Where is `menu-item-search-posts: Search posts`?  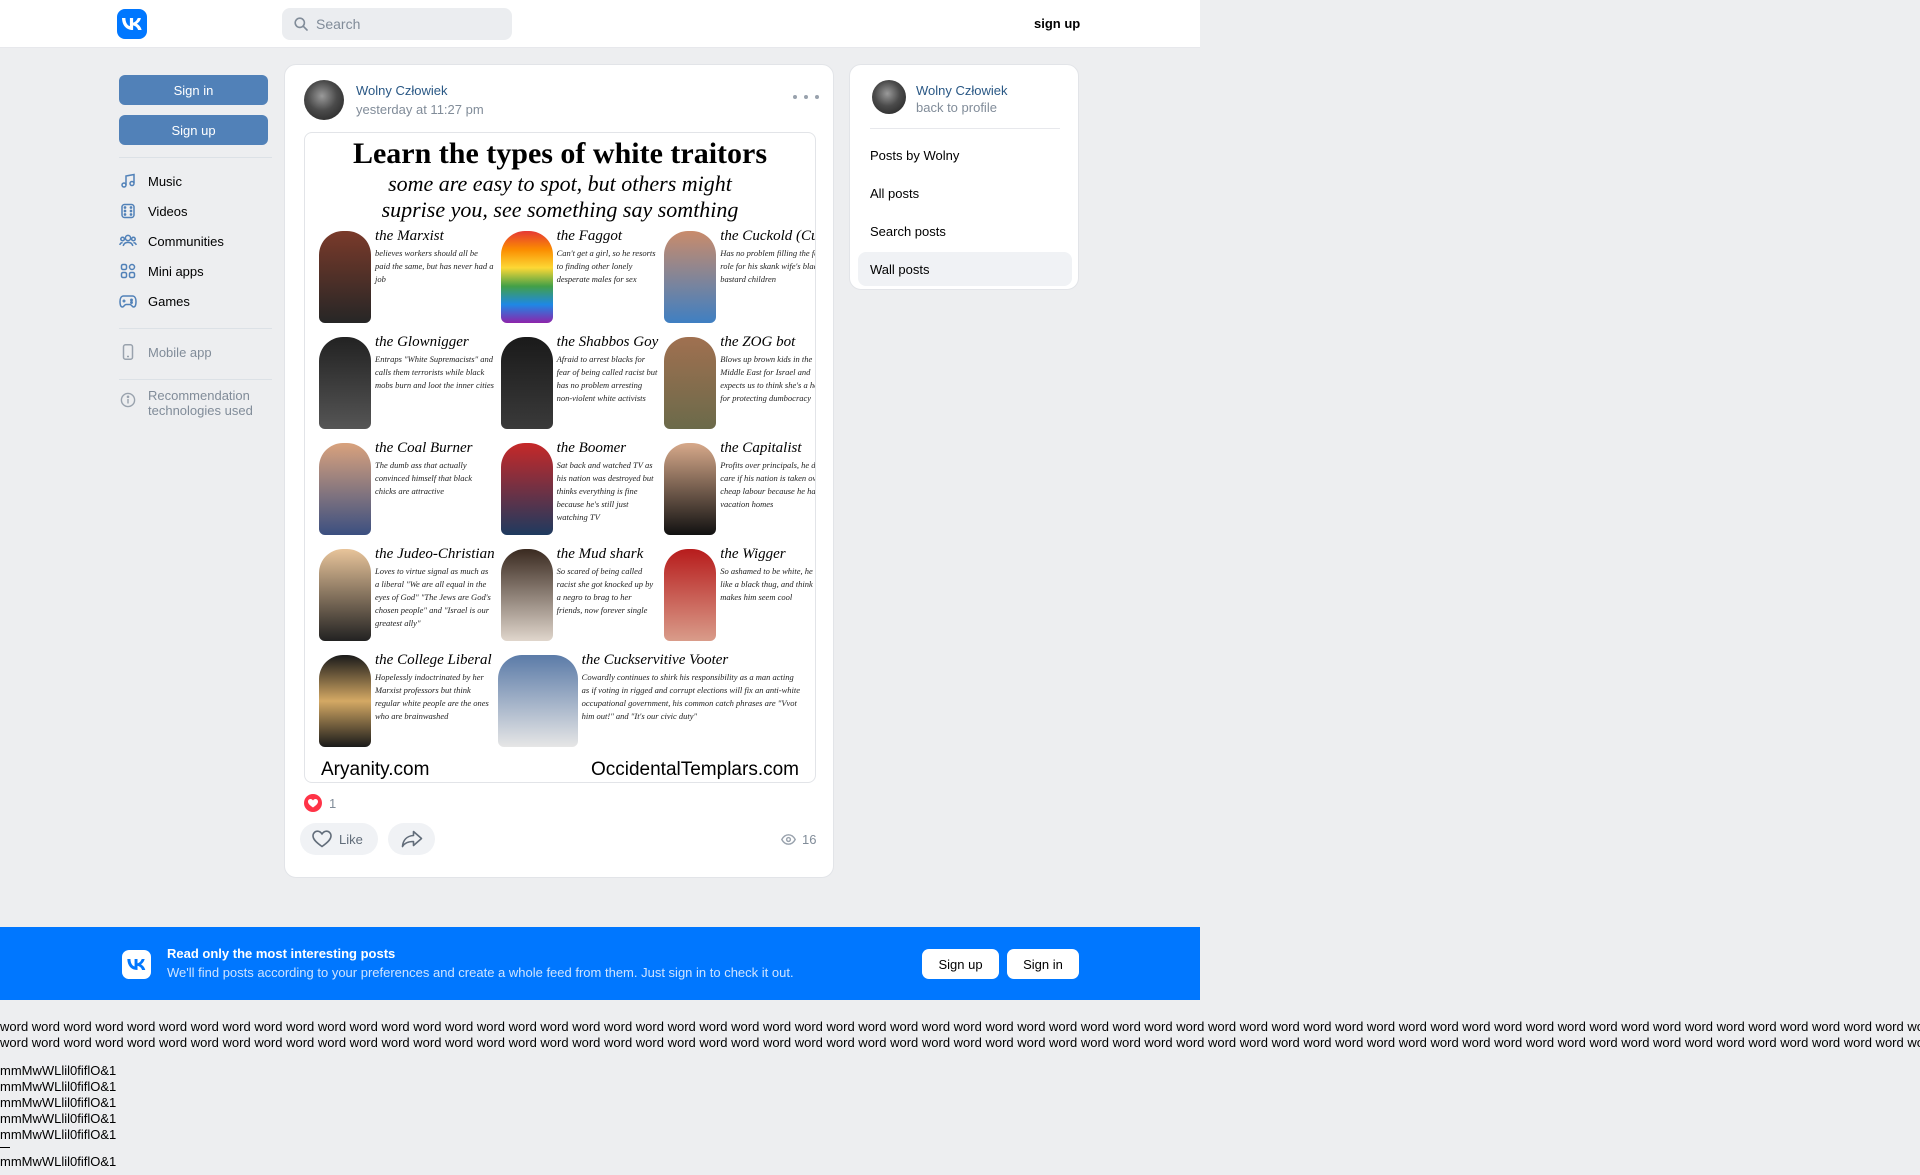
menu-item-search-posts: Search posts is located at coordinates (965, 231).